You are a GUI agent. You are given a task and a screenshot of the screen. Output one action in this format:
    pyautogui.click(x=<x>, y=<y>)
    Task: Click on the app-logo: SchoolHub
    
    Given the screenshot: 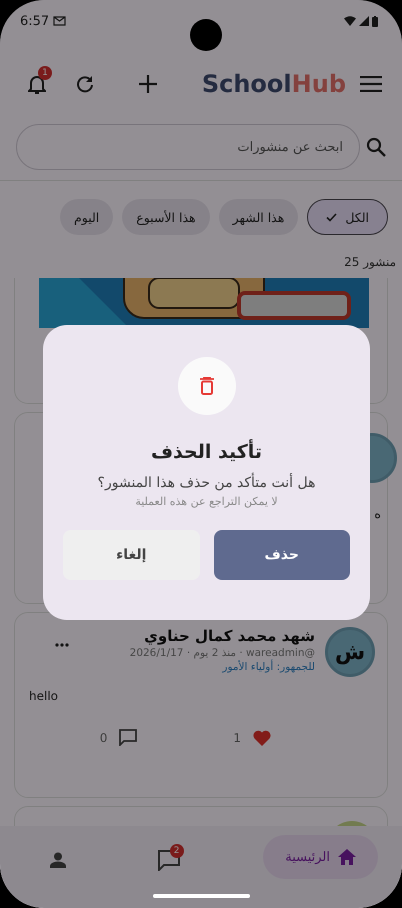 What is the action you would take?
    pyautogui.click(x=274, y=84)
    